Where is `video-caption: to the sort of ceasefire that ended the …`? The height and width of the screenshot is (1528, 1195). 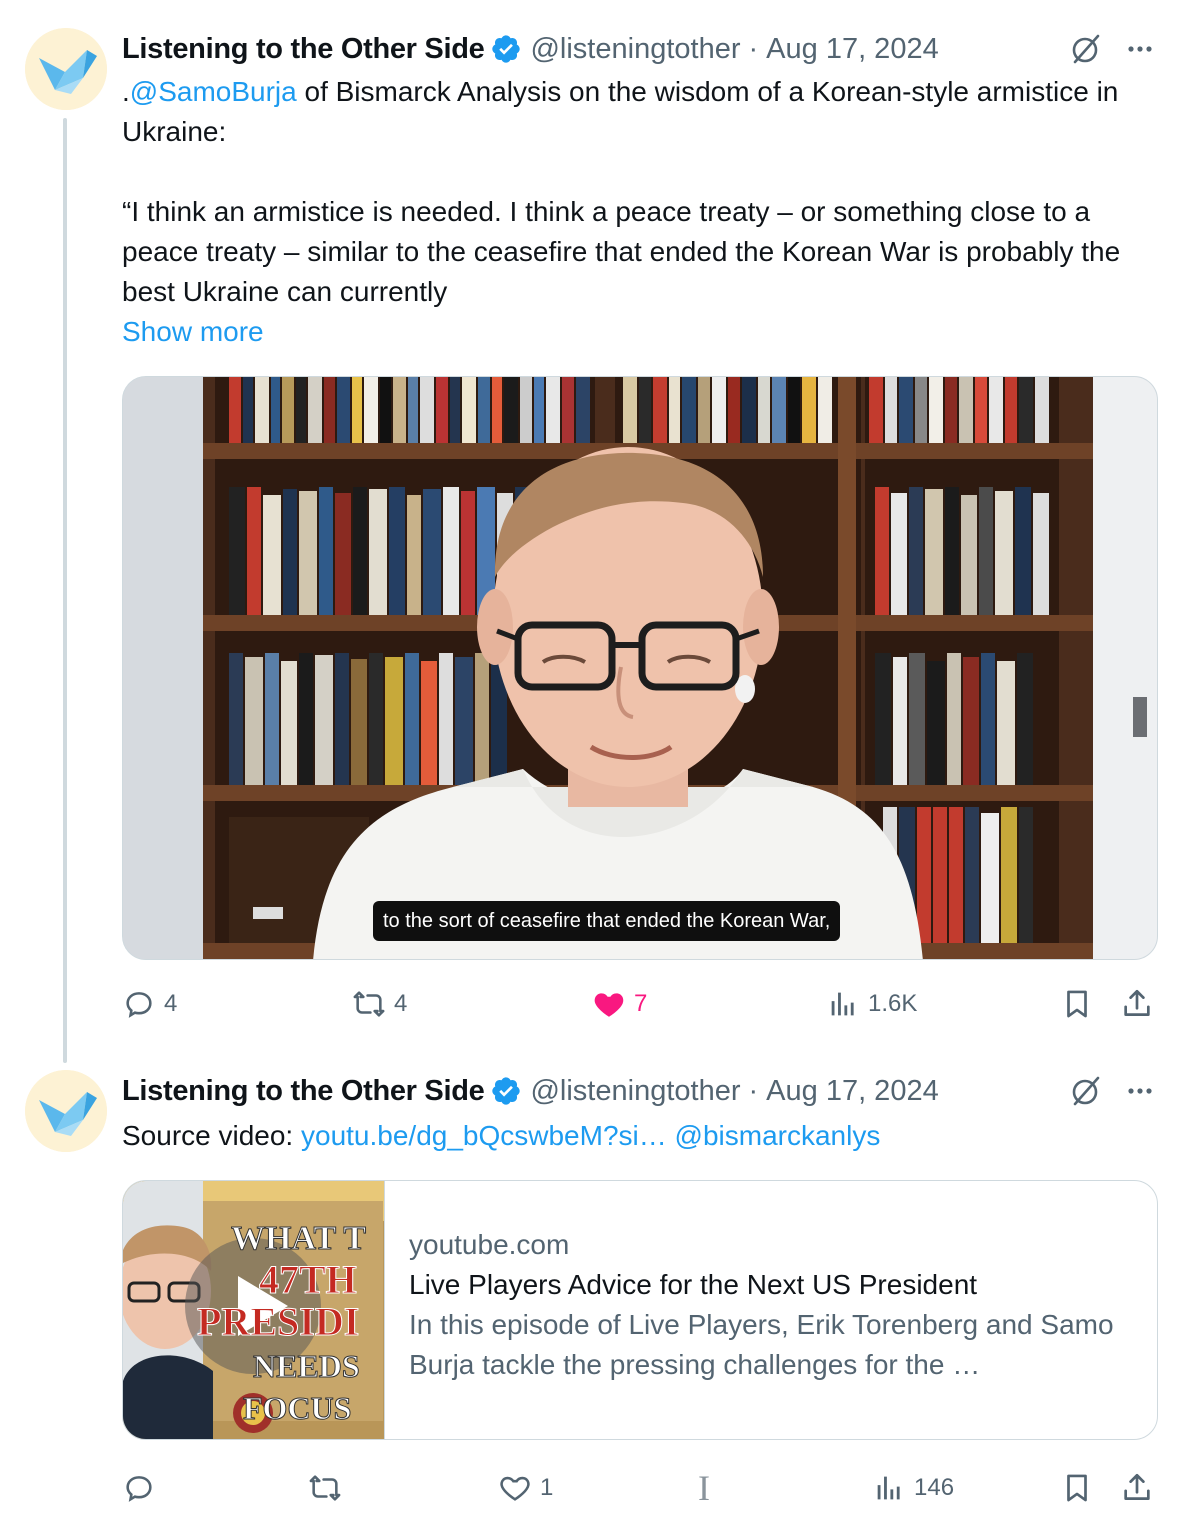 video-caption: to the sort of ceasefire that ended the … is located at coordinates (607, 921).